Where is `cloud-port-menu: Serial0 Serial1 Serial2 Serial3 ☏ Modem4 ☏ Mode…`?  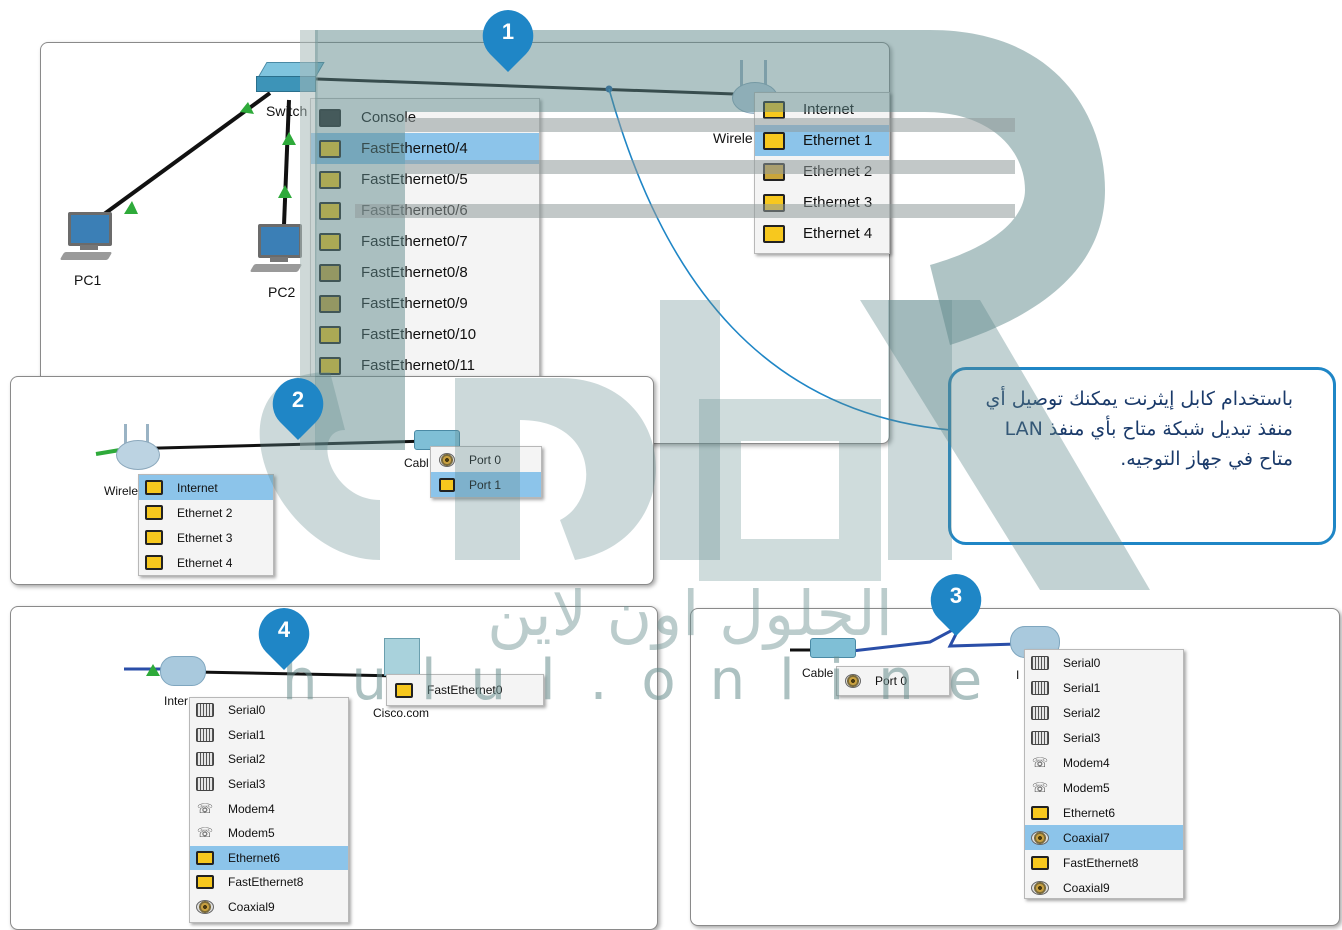
cloud-port-menu: Serial0 Serial1 Serial2 Serial3 ☏ Modem4 ☏ Mode… is located at coordinates (1104, 774).